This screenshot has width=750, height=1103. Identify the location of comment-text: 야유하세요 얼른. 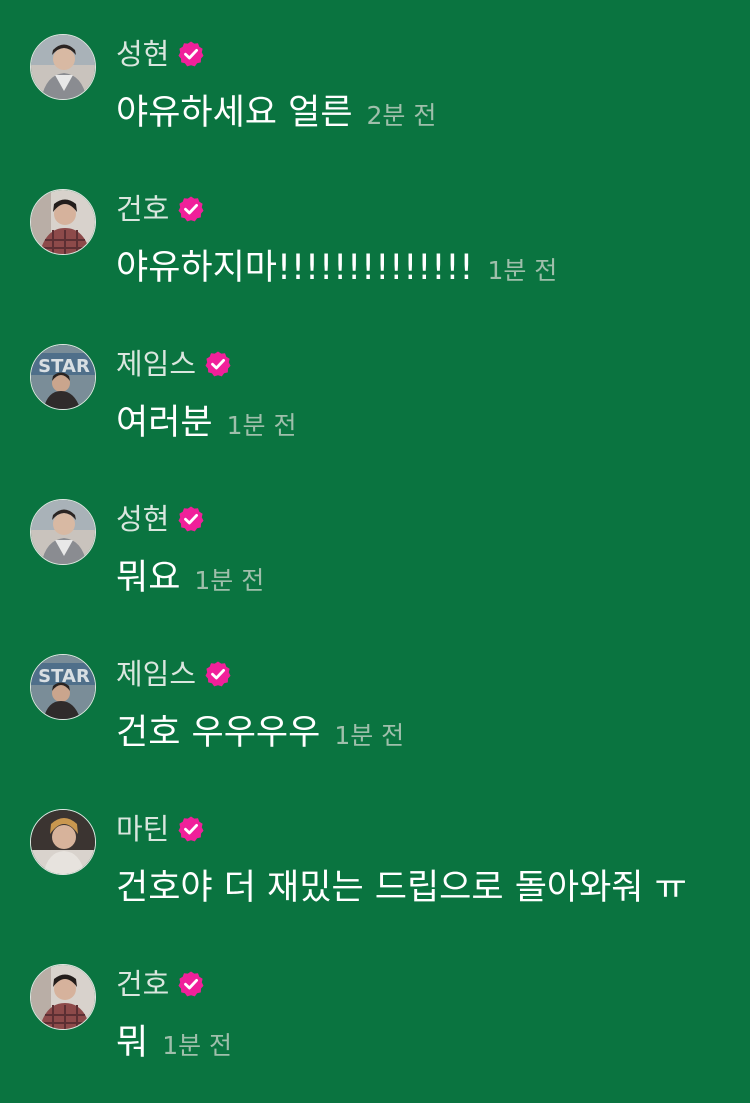
(234, 113).